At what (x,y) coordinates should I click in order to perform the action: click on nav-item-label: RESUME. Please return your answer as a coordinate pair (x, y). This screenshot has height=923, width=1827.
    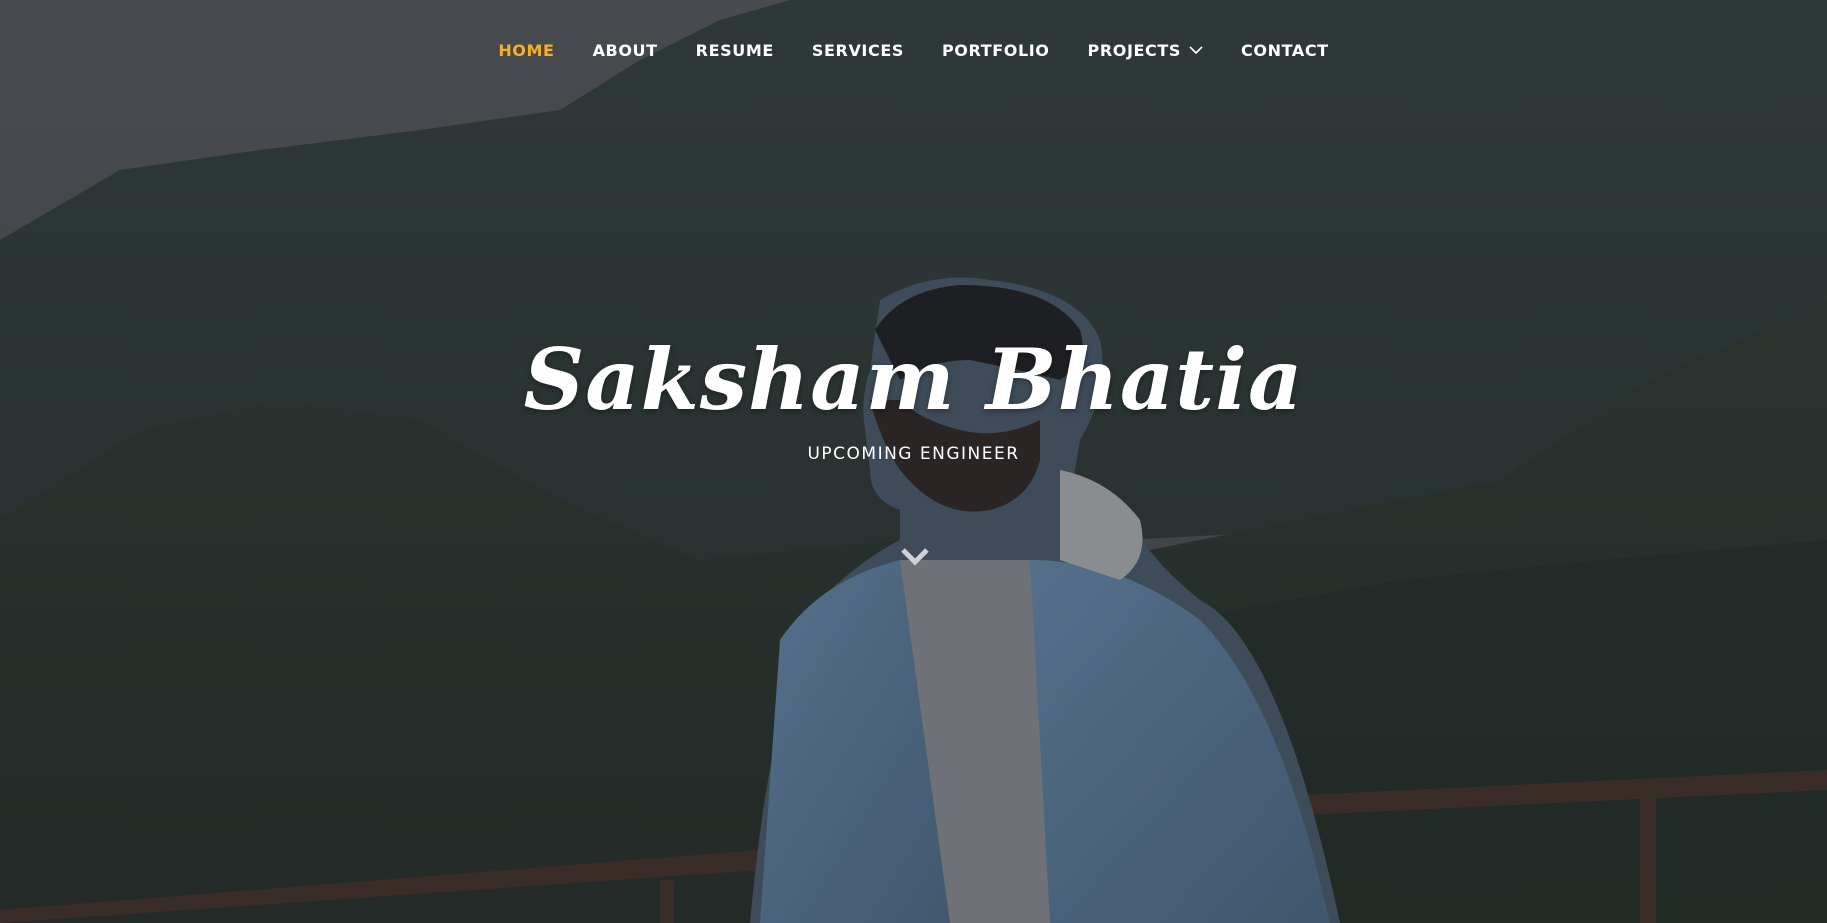
    Looking at the image, I should click on (734, 50).